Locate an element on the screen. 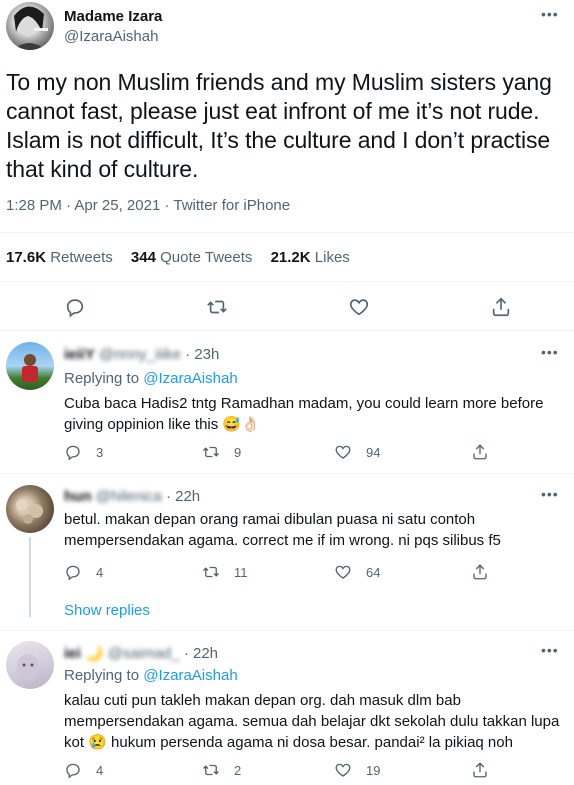 Image resolution: width=574 pixels, height=785 pixels. retweet-count: 9 is located at coordinates (238, 452).